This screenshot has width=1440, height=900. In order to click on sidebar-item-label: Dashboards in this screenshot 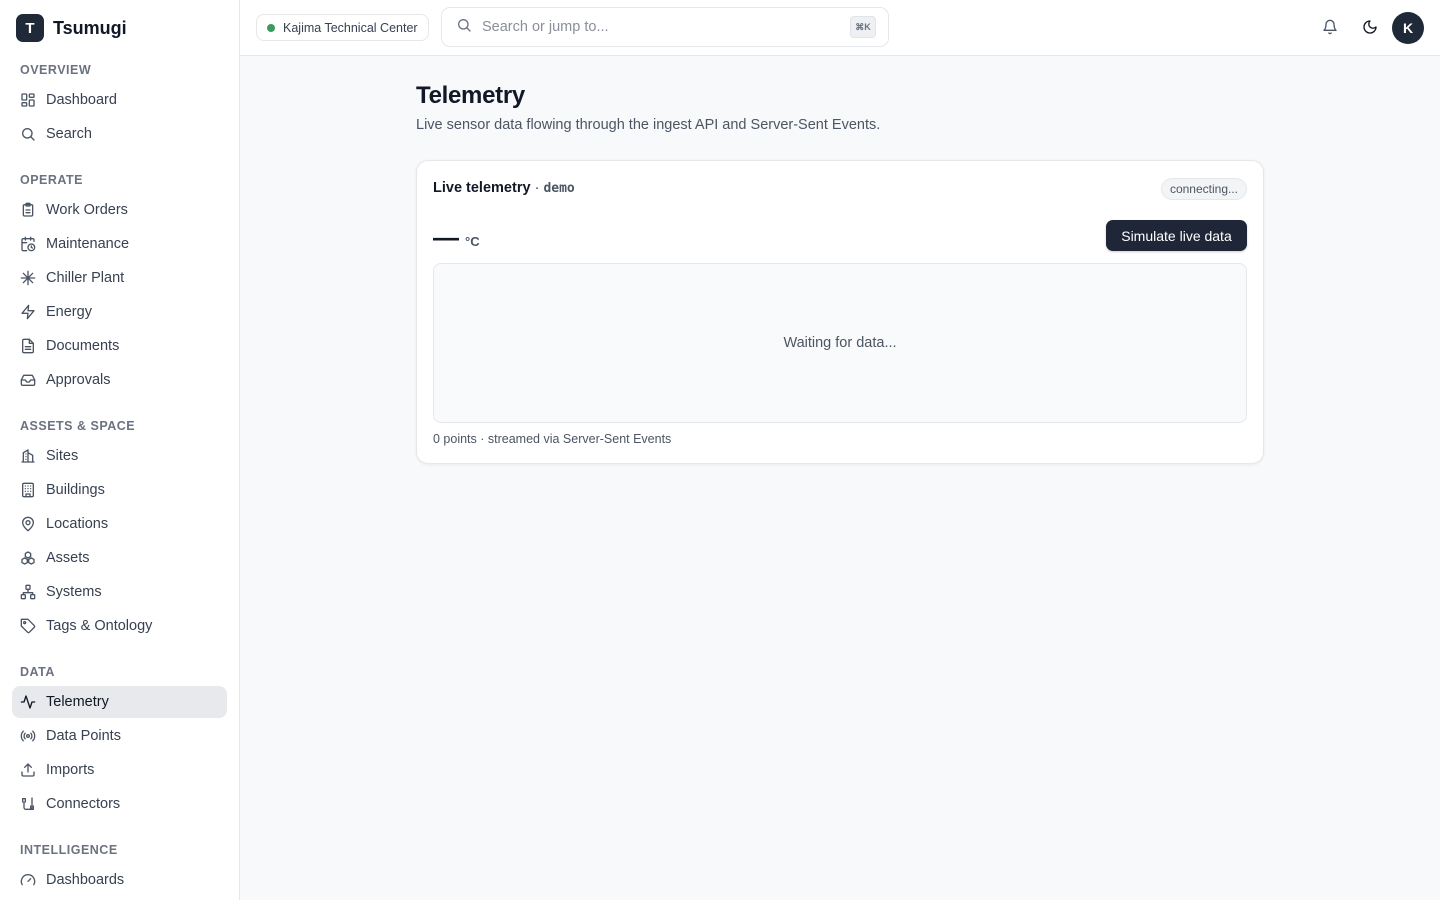, I will do `click(85, 880)`.